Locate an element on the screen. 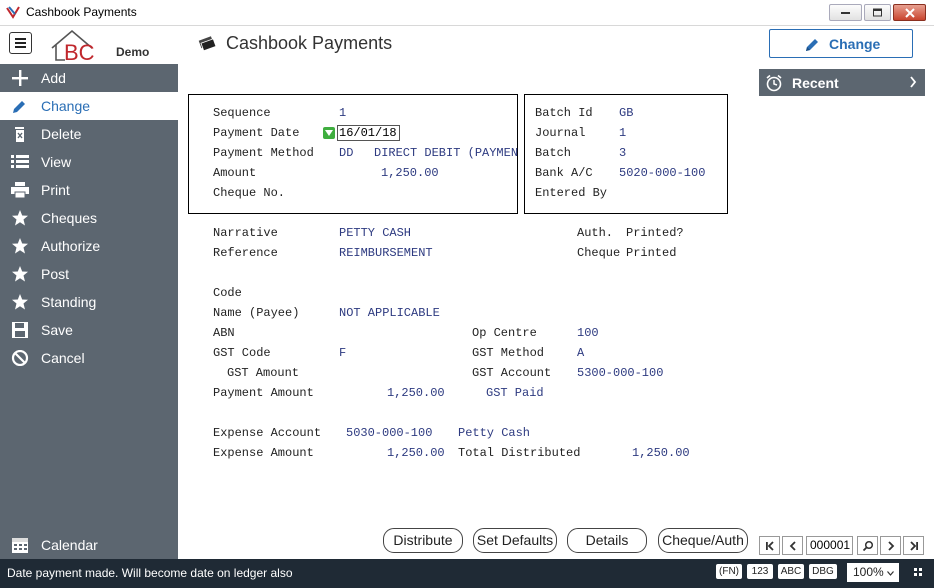  close-button is located at coordinates (909, 12).